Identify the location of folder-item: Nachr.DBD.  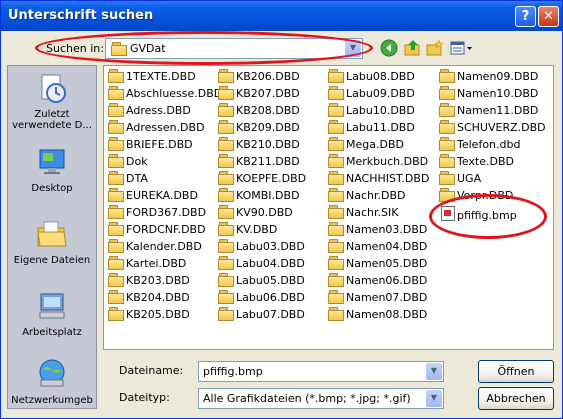
(367, 196).